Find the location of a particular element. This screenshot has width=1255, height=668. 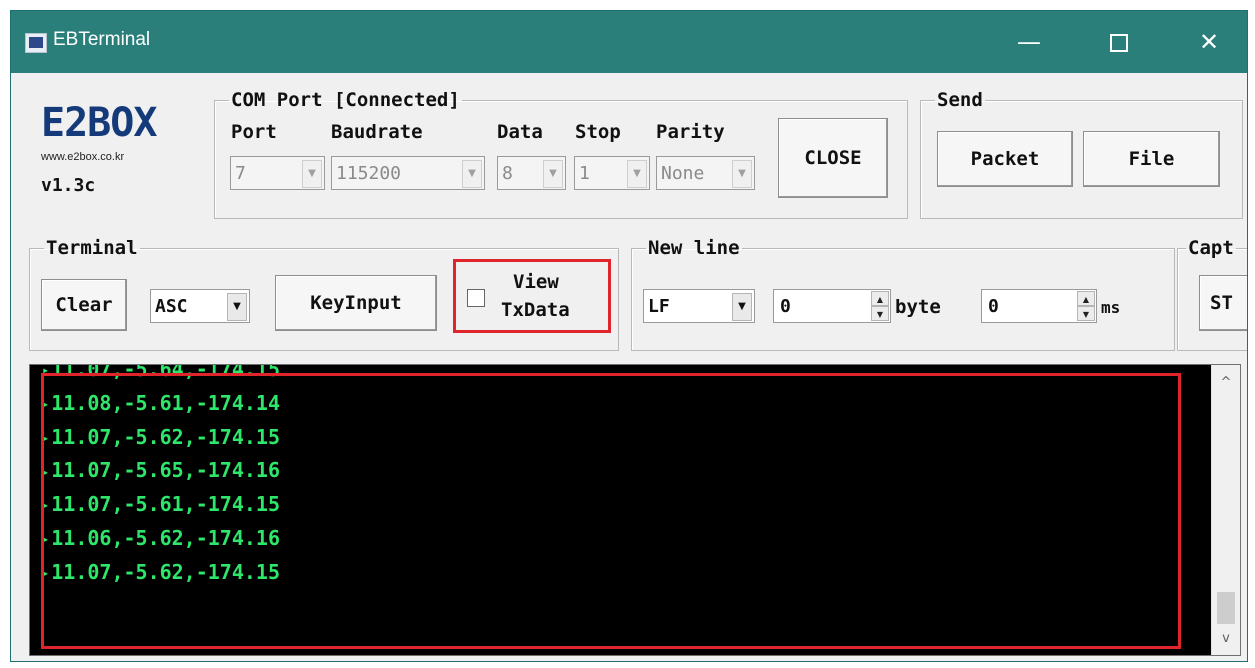

terminal-scrollbar: ^ v is located at coordinates (1225, 510).